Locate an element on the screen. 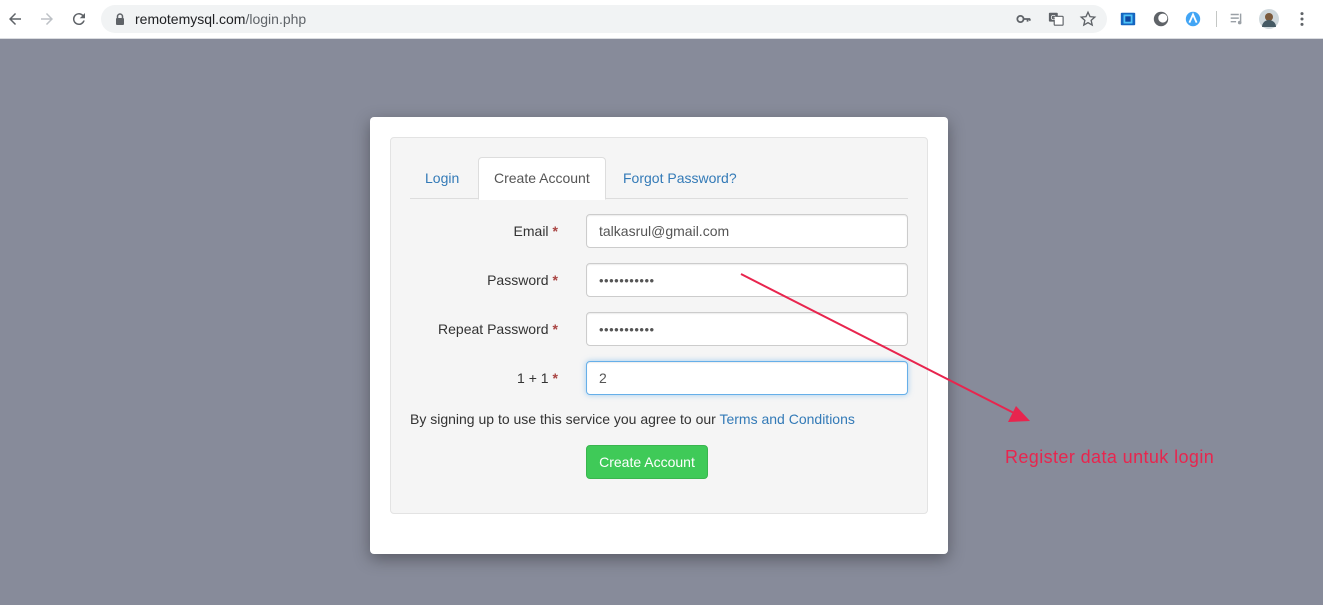 Image resolution: width=1323 pixels, height=605 pixels. email-row: Email * is located at coordinates (660, 231).